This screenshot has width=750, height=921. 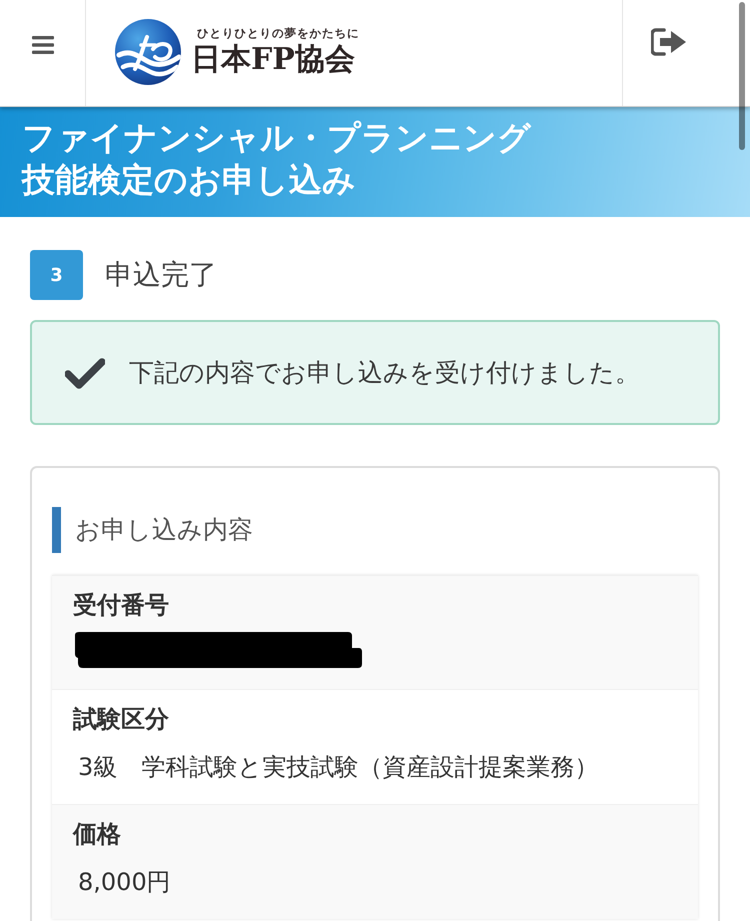 I want to click on logo-wordmark: 日本FP協会, so click(x=273, y=60).